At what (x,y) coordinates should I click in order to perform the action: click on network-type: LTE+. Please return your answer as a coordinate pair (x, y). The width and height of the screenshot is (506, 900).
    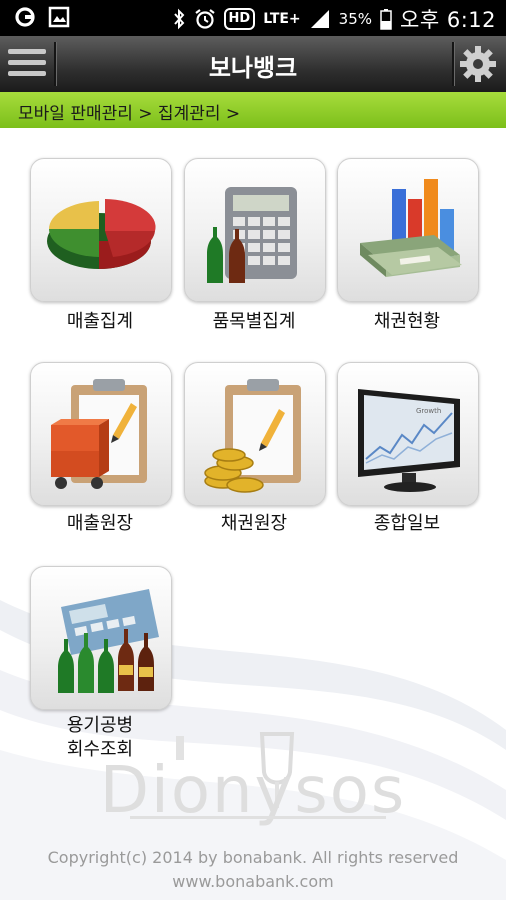
    Looking at the image, I should click on (282, 19).